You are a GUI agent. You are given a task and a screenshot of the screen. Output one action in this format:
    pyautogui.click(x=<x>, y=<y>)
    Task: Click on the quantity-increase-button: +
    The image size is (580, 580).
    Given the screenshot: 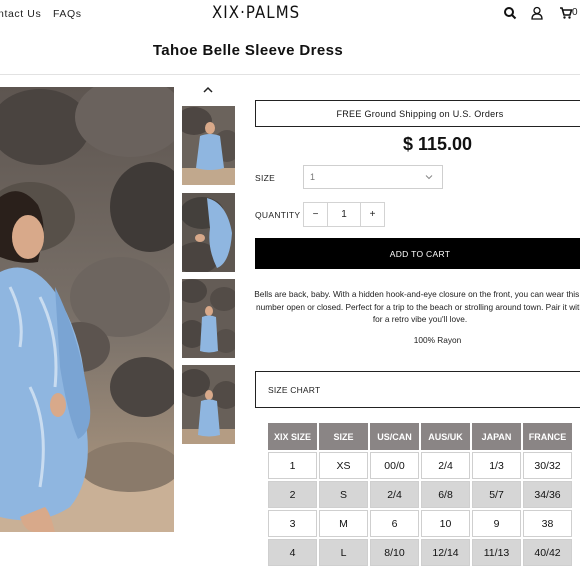 What is the action you would take?
    pyautogui.click(x=372, y=214)
    